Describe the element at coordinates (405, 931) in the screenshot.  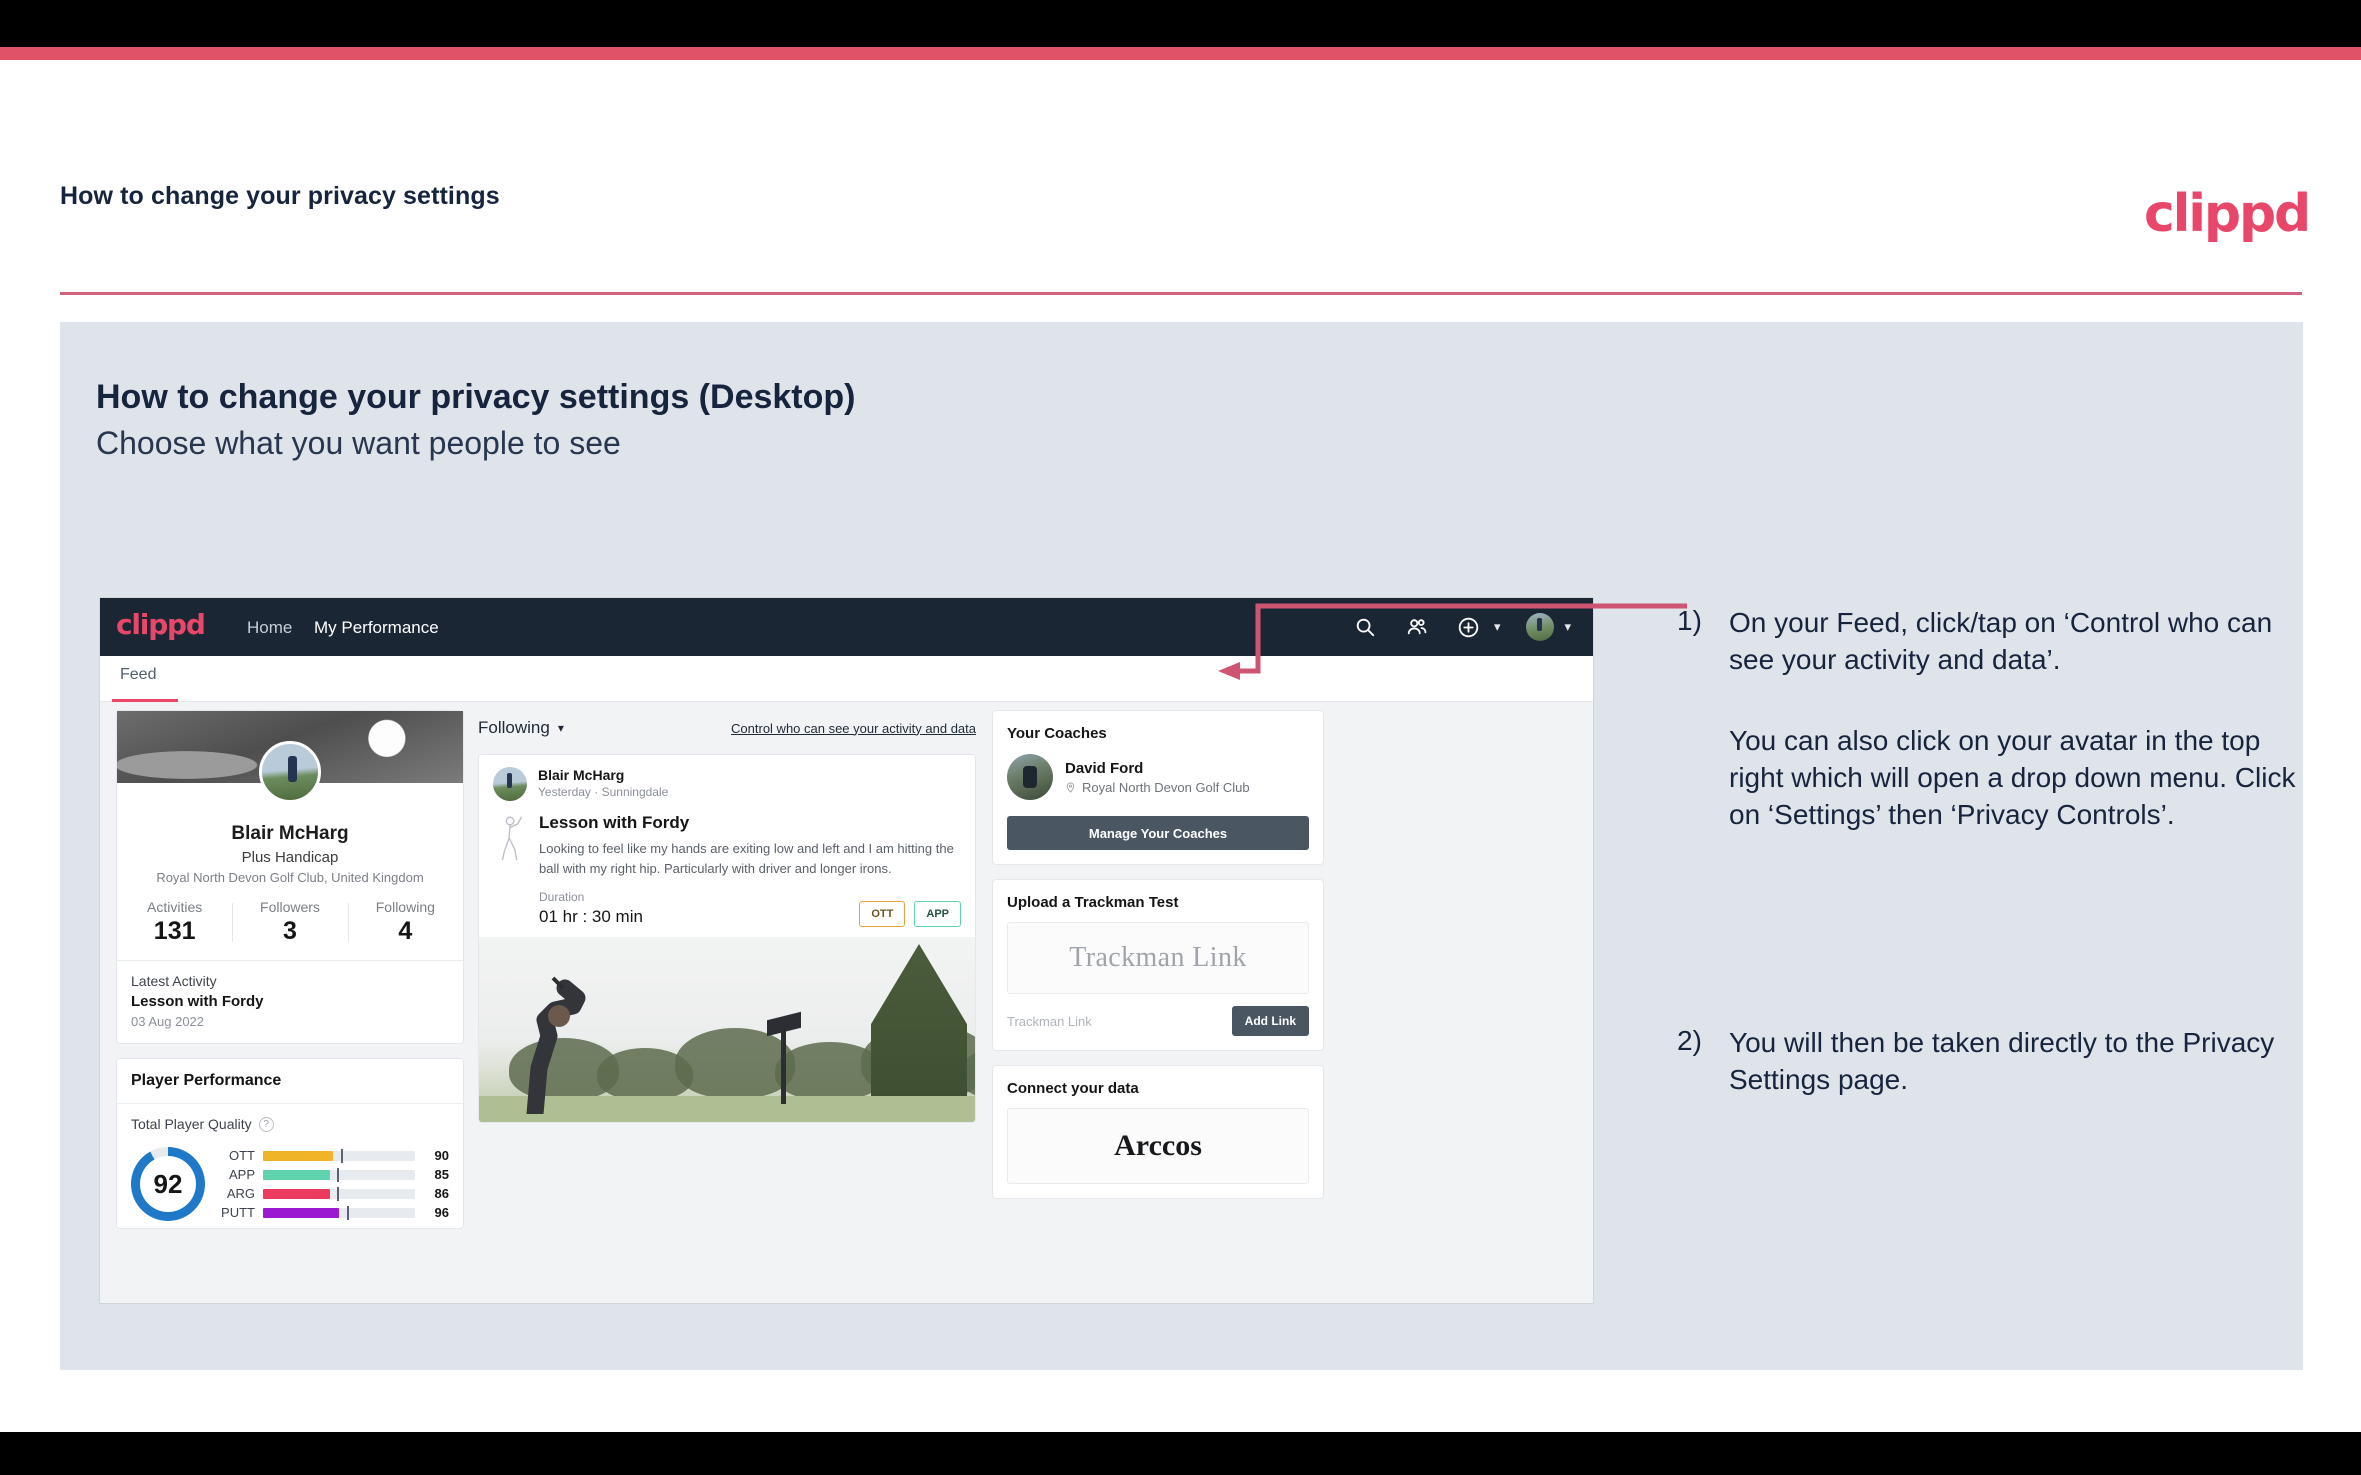
I see `stat-value: 4` at that location.